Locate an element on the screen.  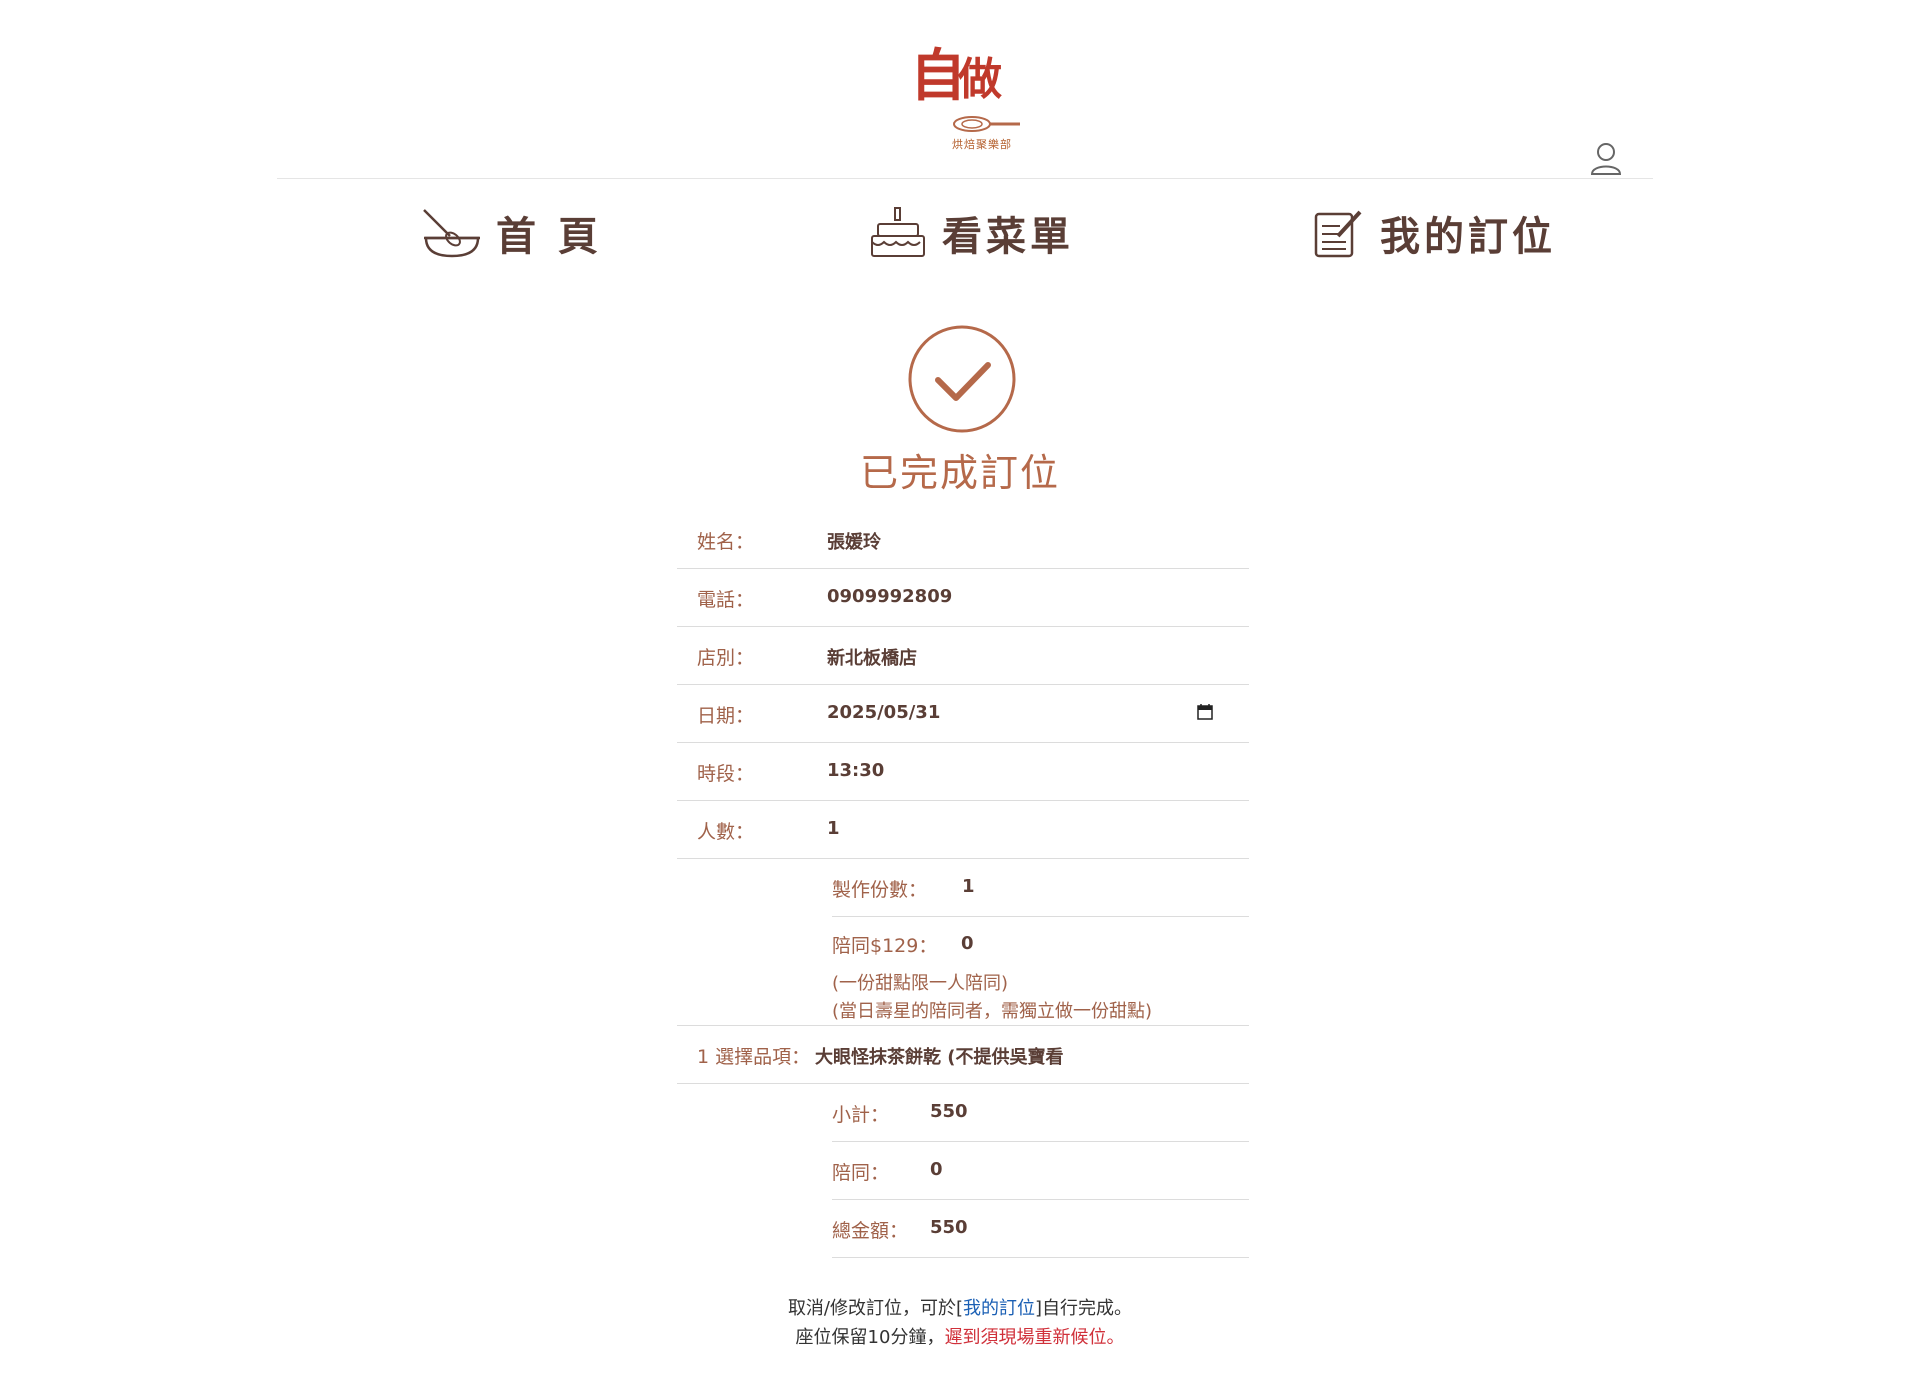
success-title: 已完成訂位 is located at coordinates (959, 473).